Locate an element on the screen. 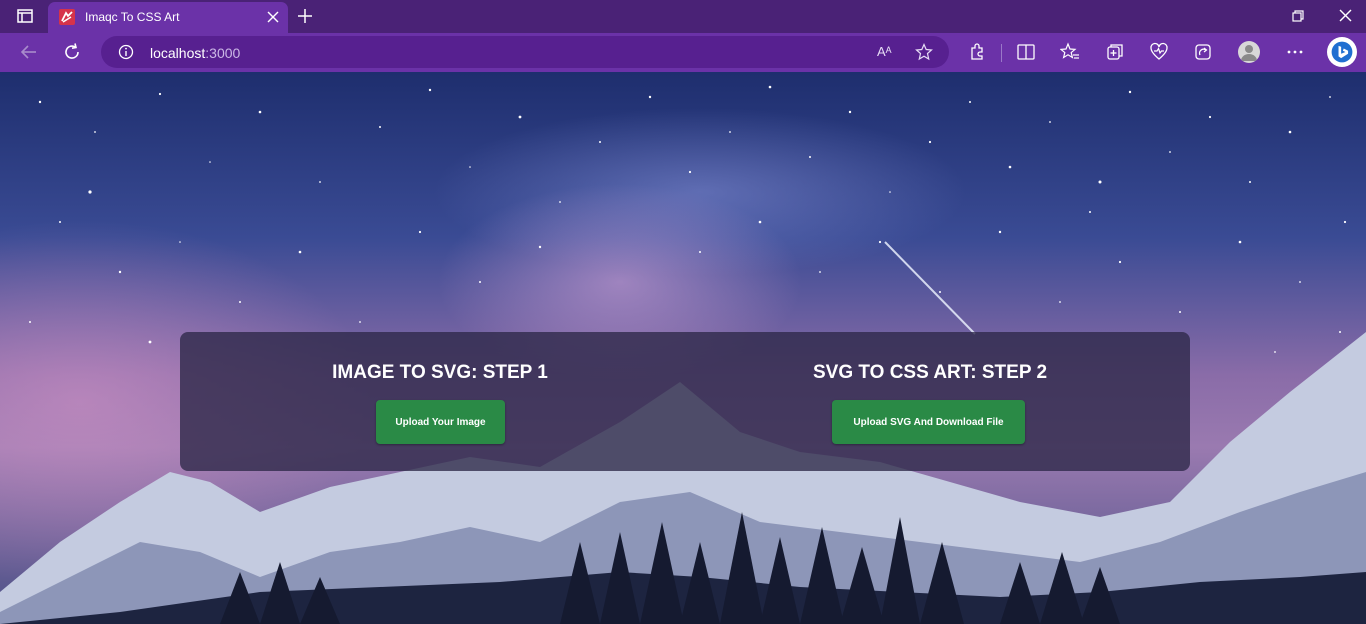 The image size is (1366, 624). bing-copilot-icon is located at coordinates (1342, 52).